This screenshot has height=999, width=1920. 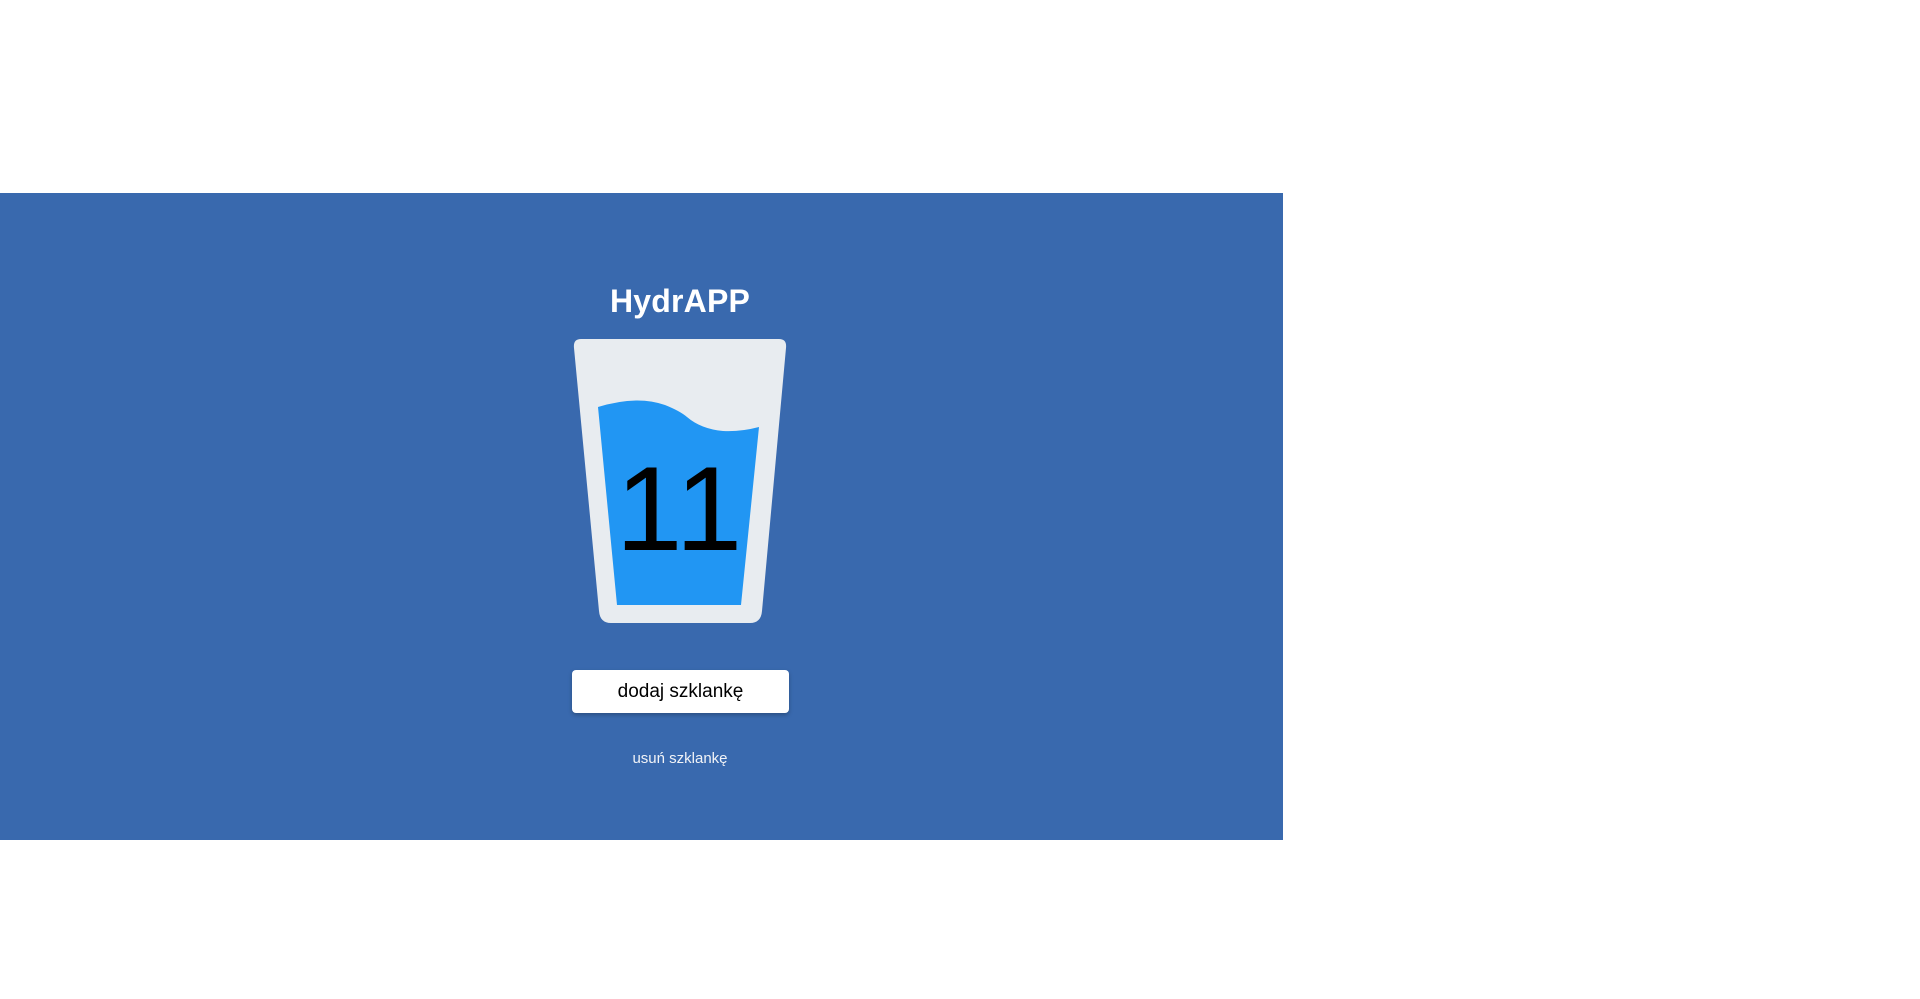 I want to click on glass-count: 11, so click(x=680, y=509).